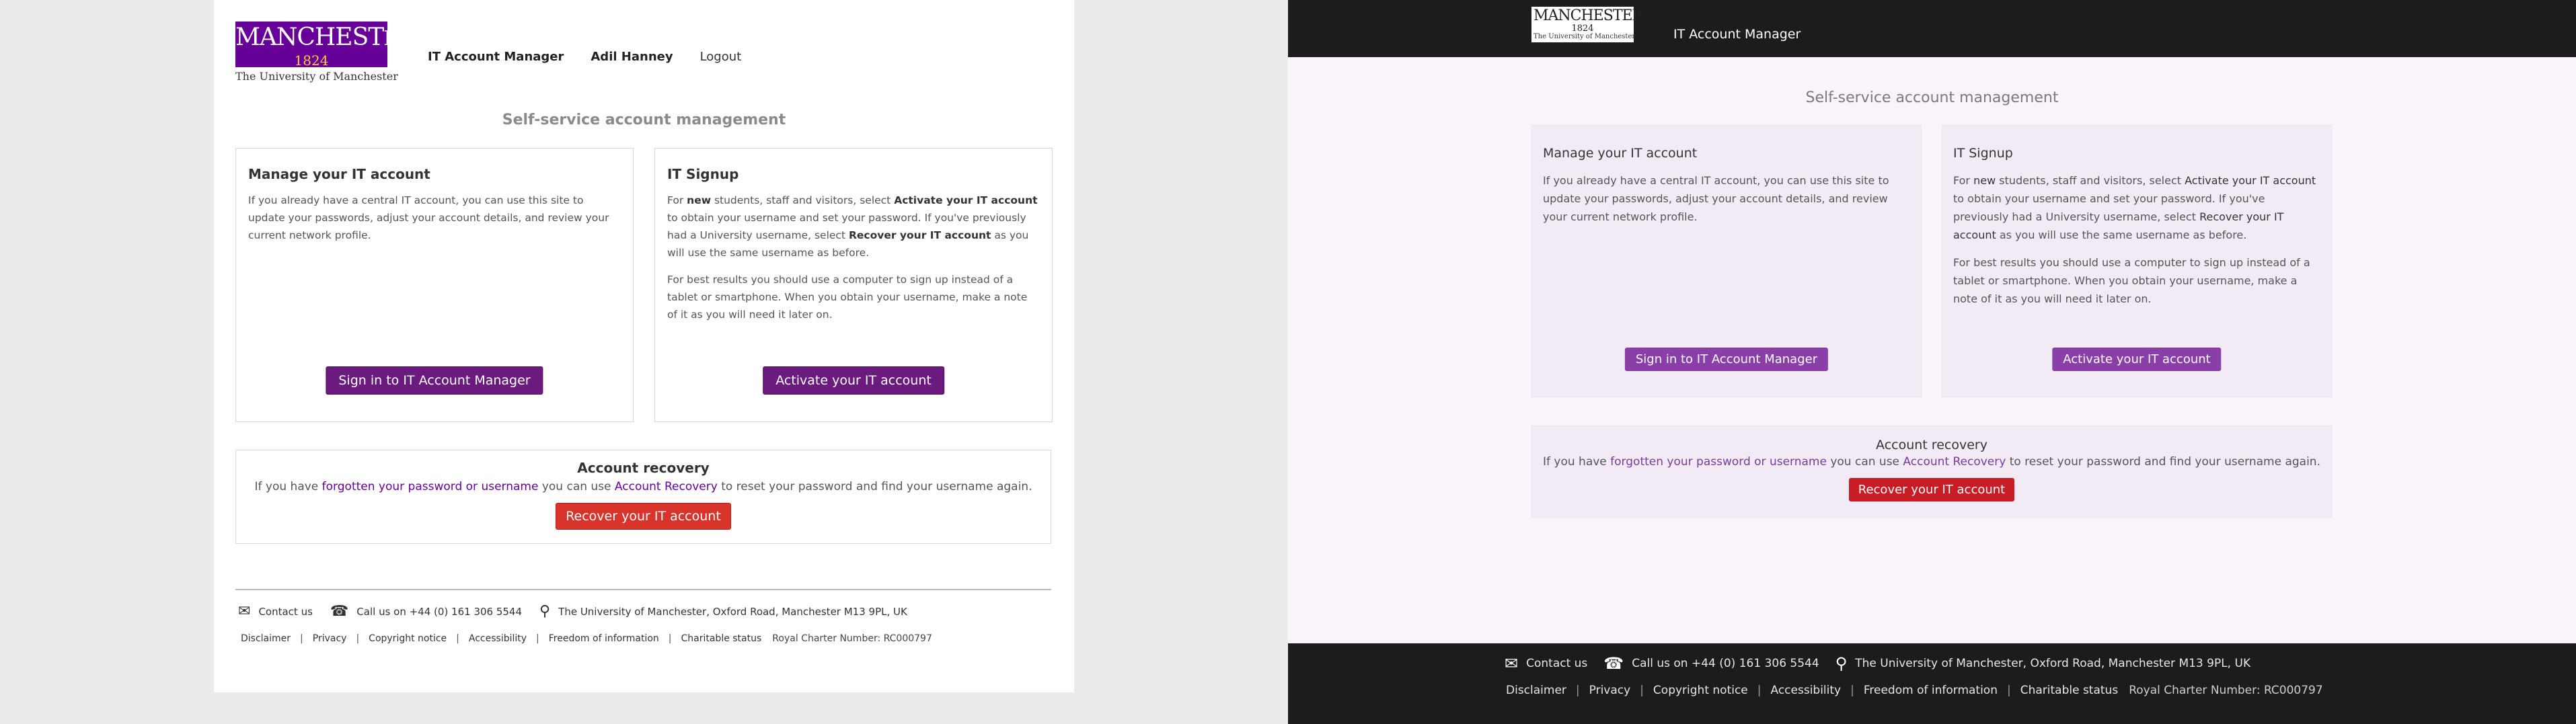 The width and height of the screenshot is (2576, 724). What do you see at coordinates (584, 57) in the screenshot?
I see `top-nav: IT Account Manager Adil Hanney Logout` at bounding box center [584, 57].